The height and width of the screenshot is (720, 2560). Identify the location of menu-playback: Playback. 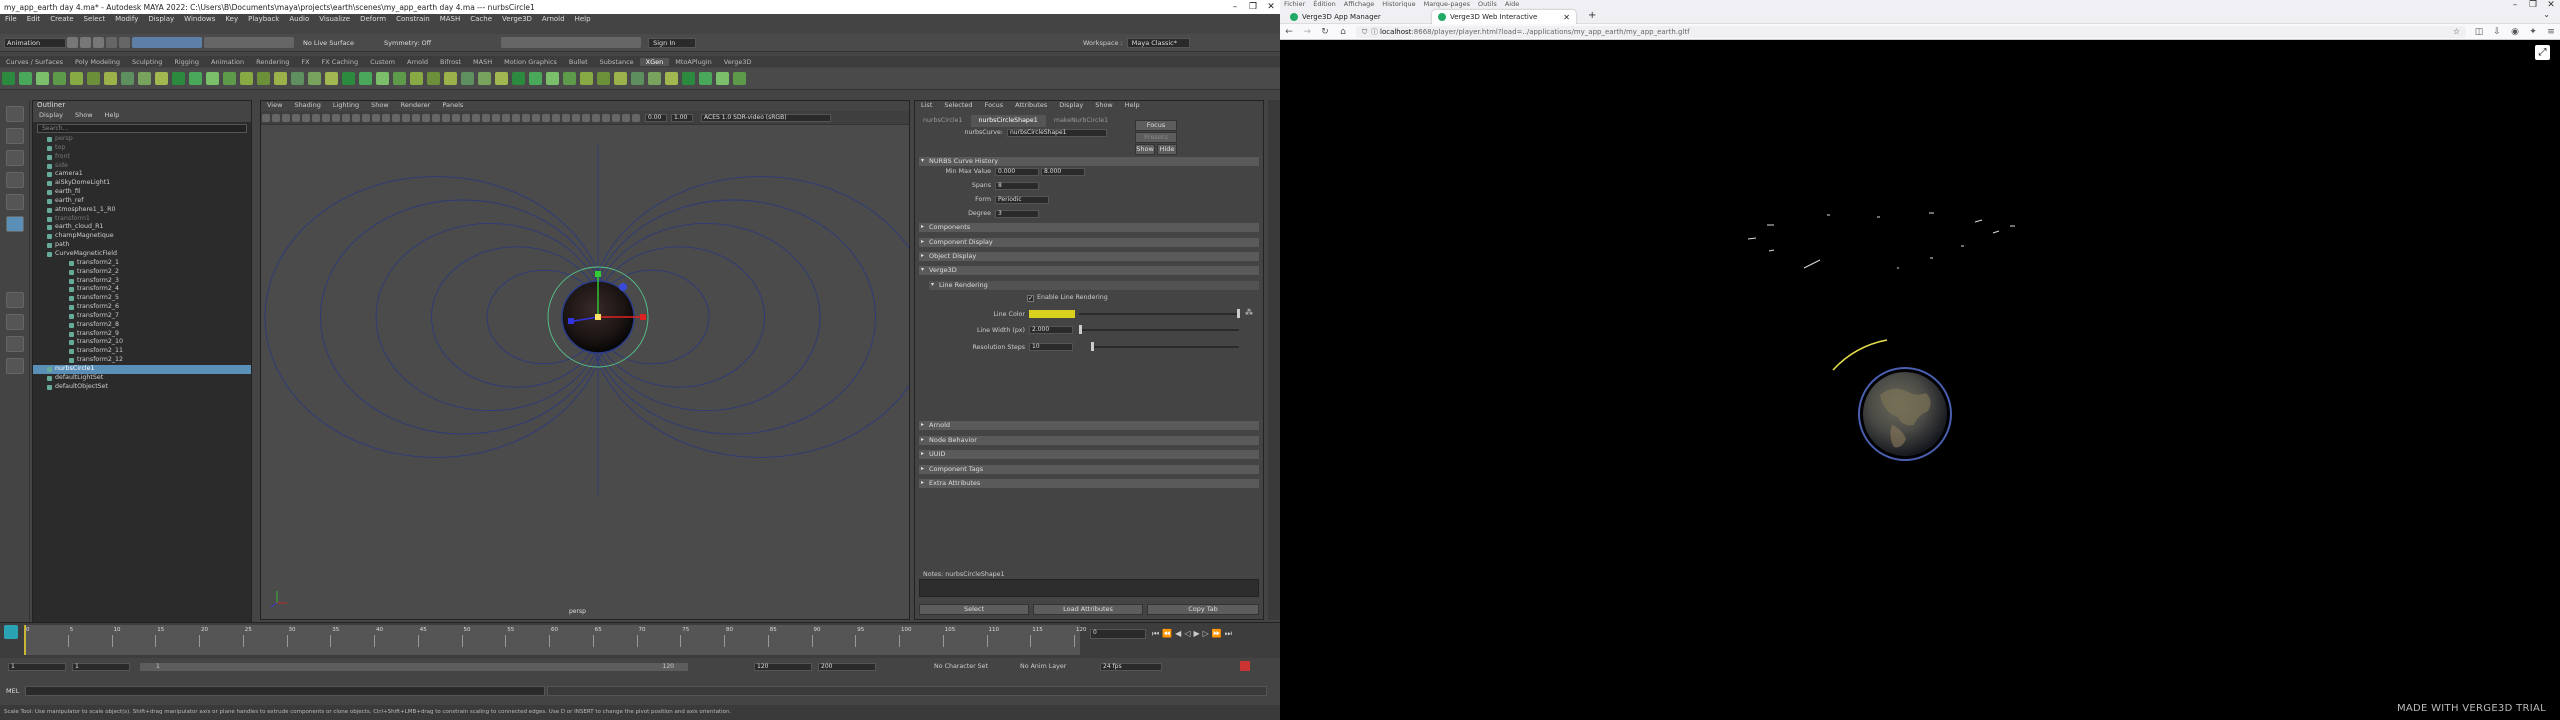
(263, 19).